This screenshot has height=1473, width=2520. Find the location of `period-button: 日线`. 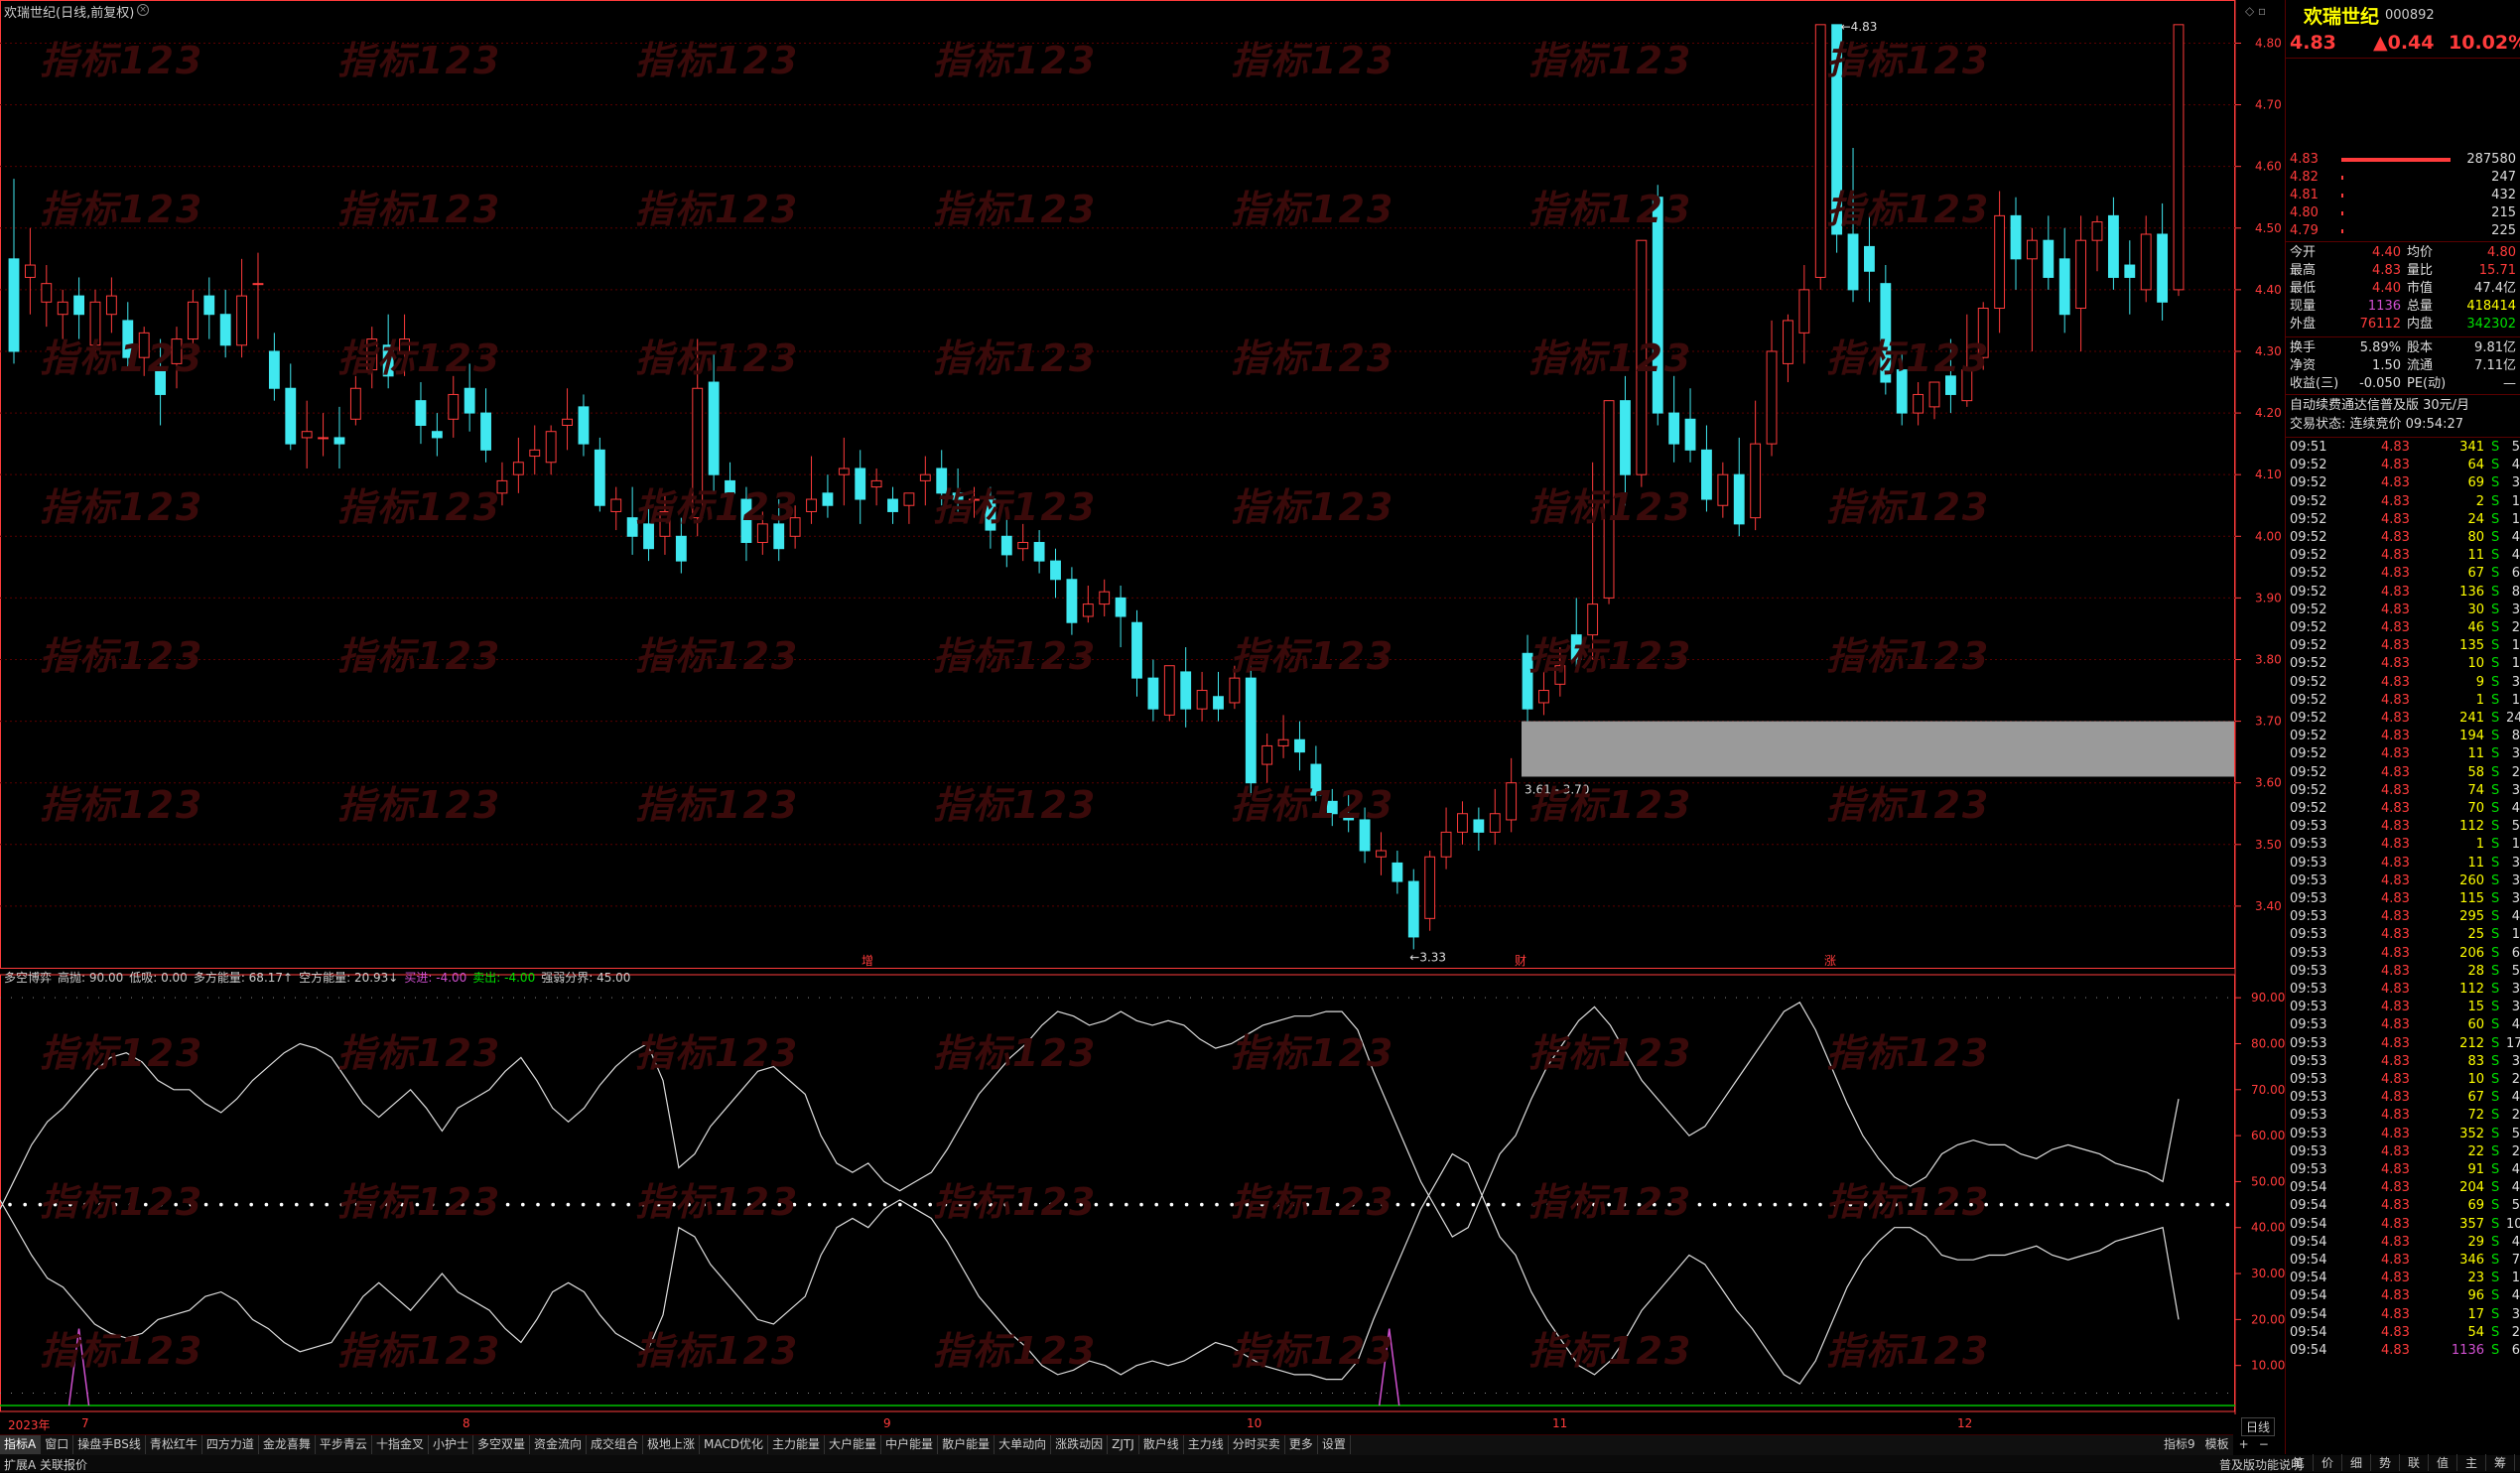

period-button: 日线 is located at coordinates (2258, 1426).